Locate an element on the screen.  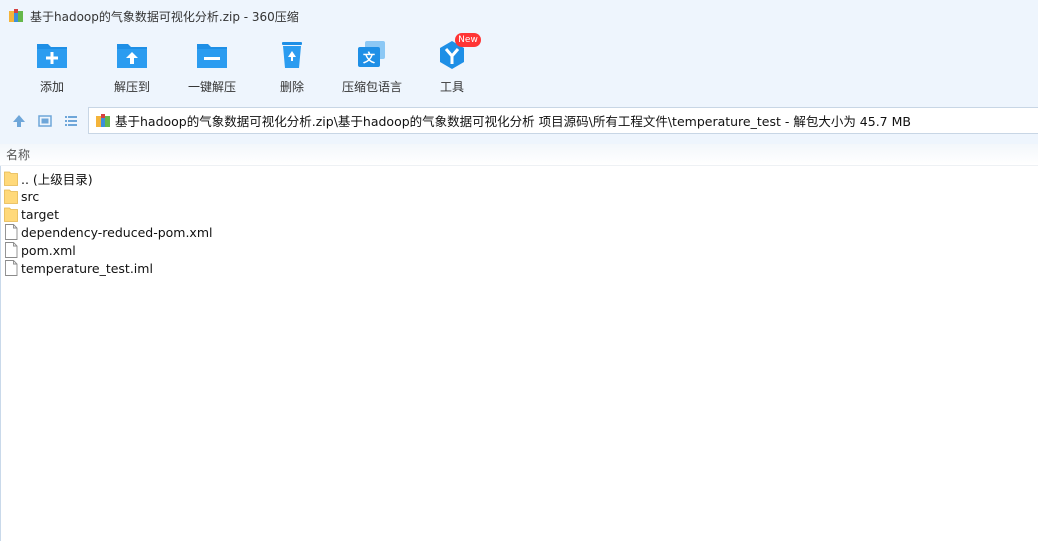
list-item-name: target is located at coordinates (40, 214).